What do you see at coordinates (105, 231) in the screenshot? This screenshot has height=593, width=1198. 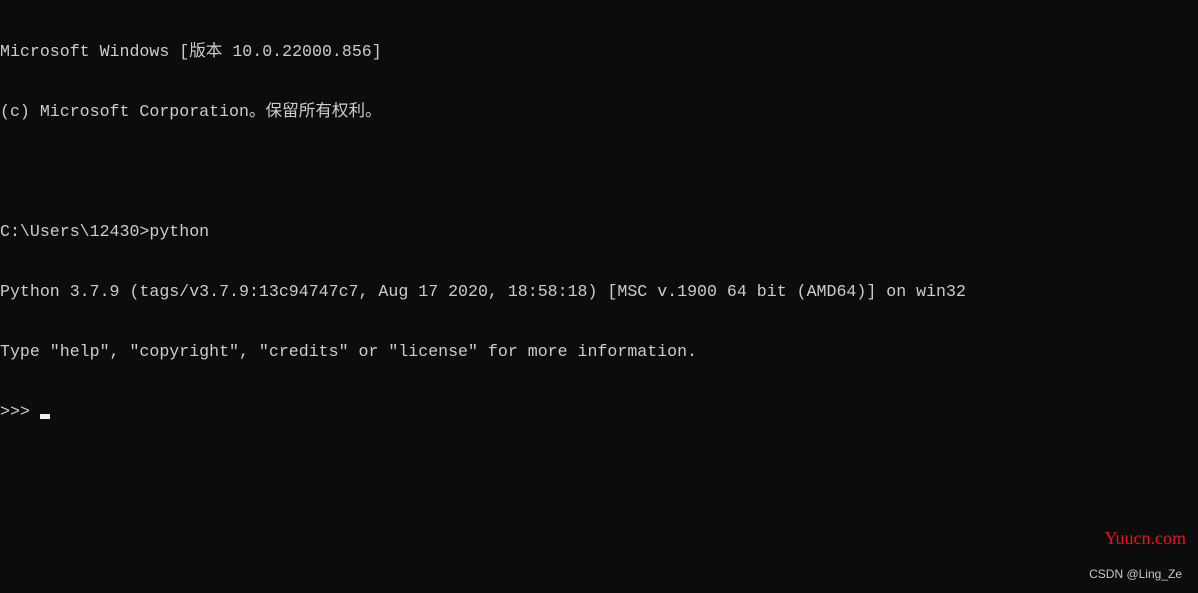 I see `console-line: C:\Users\12430>python` at bounding box center [105, 231].